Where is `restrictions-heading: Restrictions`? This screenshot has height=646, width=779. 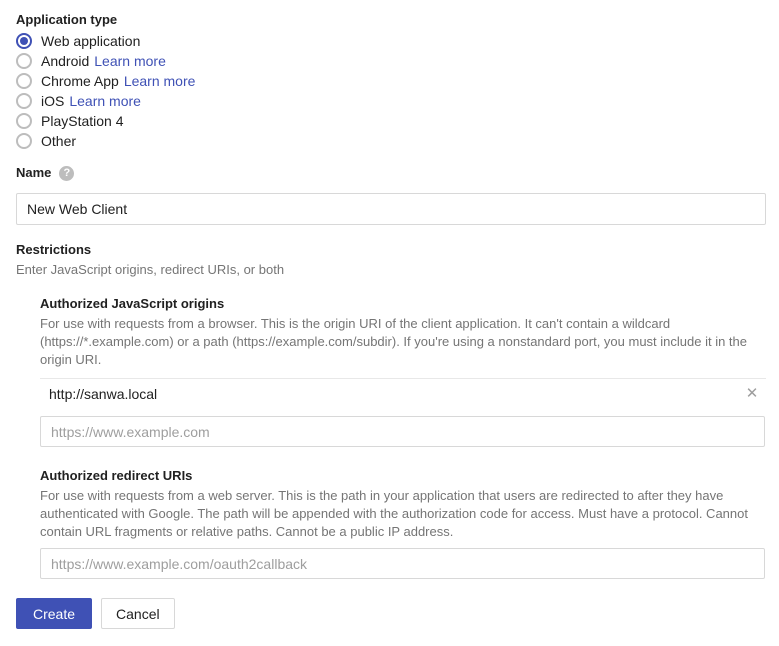 restrictions-heading: Restrictions is located at coordinates (54, 249).